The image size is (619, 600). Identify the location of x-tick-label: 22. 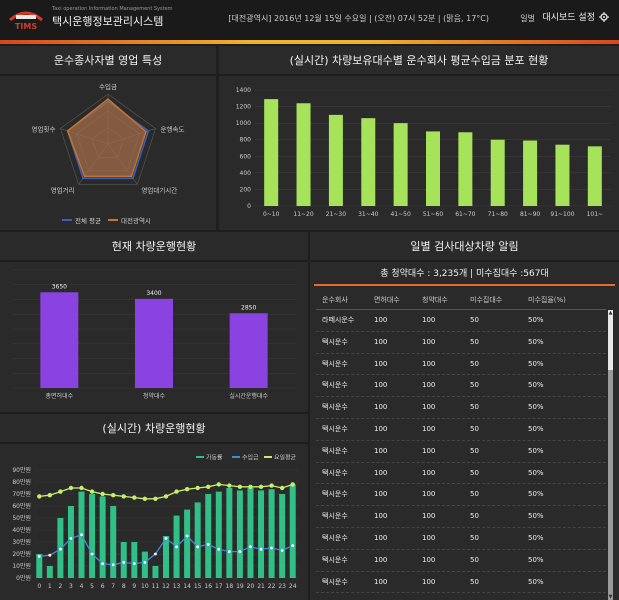
(272, 586).